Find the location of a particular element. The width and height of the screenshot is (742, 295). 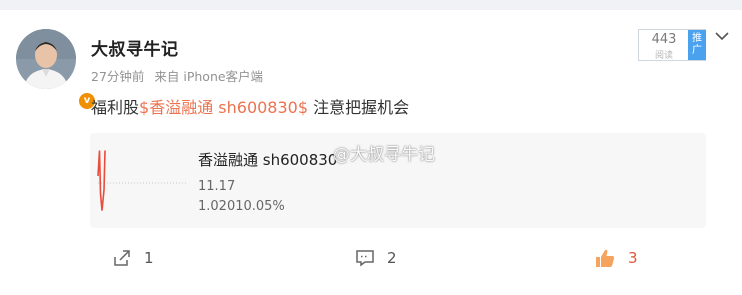

share-button: 1 is located at coordinates (133, 258).